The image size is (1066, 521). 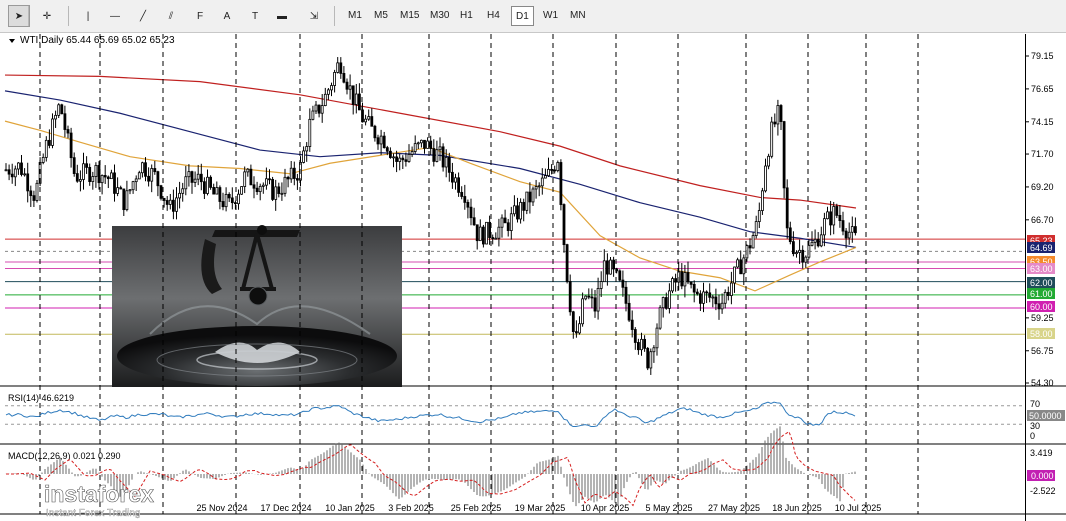 What do you see at coordinates (143, 16) in the screenshot?
I see `trend-line-icon: ╱` at bounding box center [143, 16].